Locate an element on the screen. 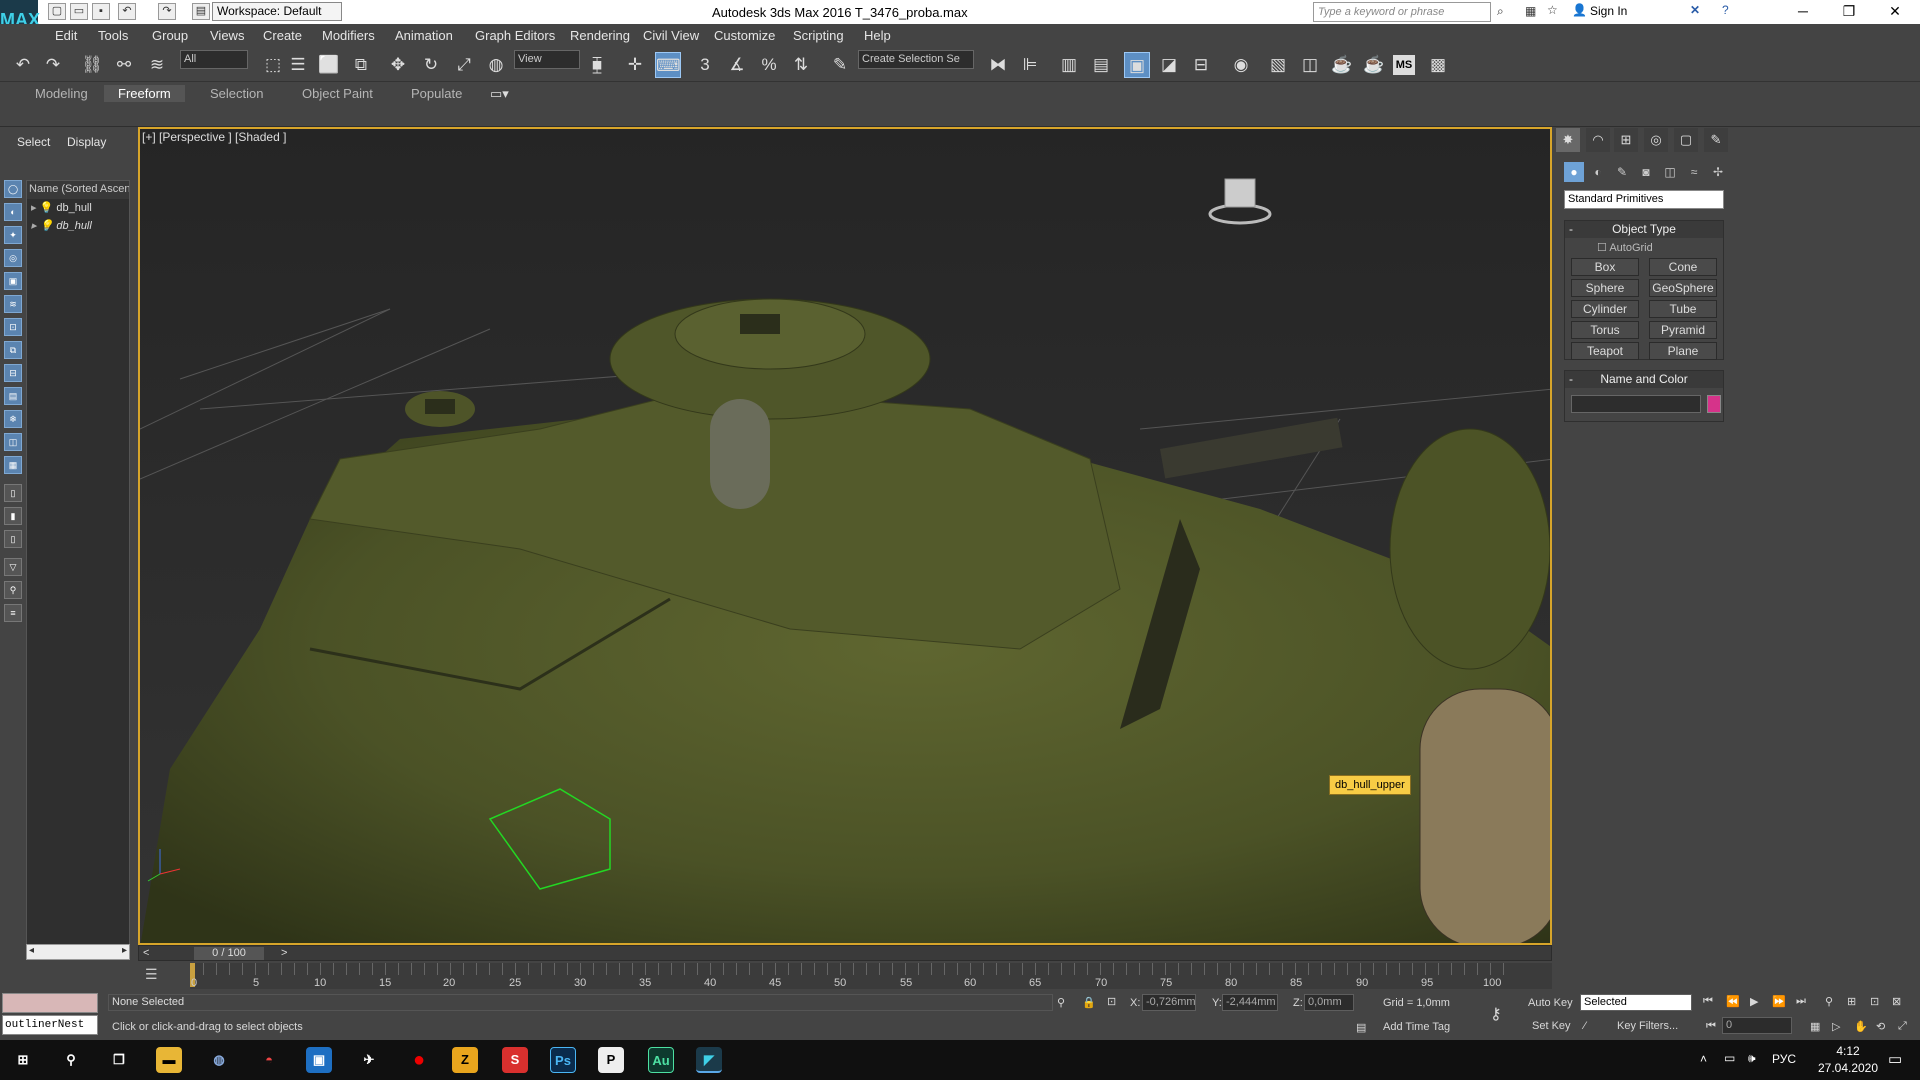  menu-help: Help is located at coordinates (877, 35).